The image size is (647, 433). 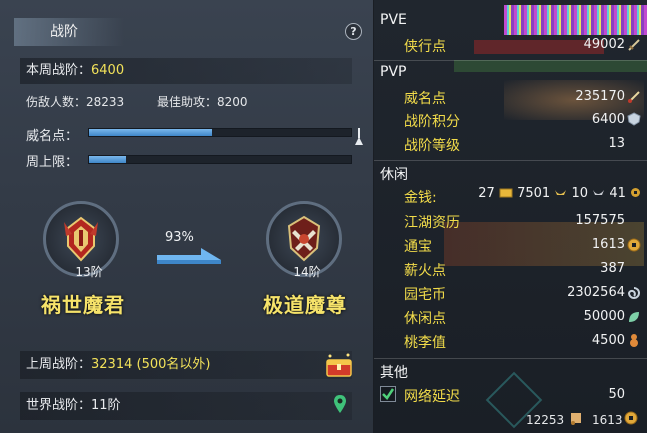 I want to click on next-rank-level: 14阶, so click(x=307, y=272).